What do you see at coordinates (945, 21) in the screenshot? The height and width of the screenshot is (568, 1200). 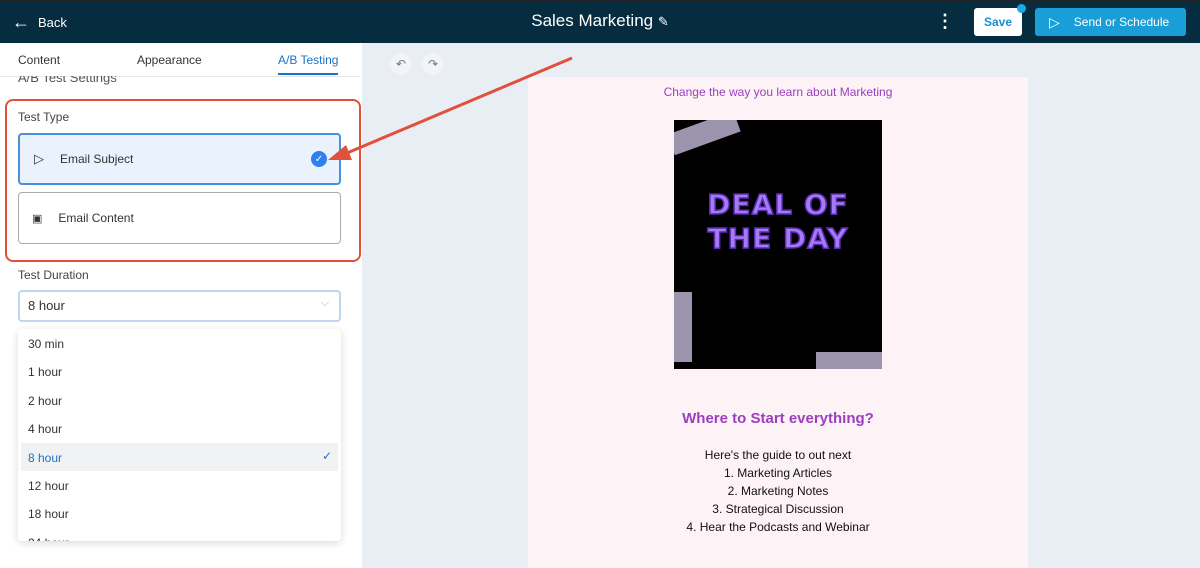 I see `more-options-icon: ⋮` at bounding box center [945, 21].